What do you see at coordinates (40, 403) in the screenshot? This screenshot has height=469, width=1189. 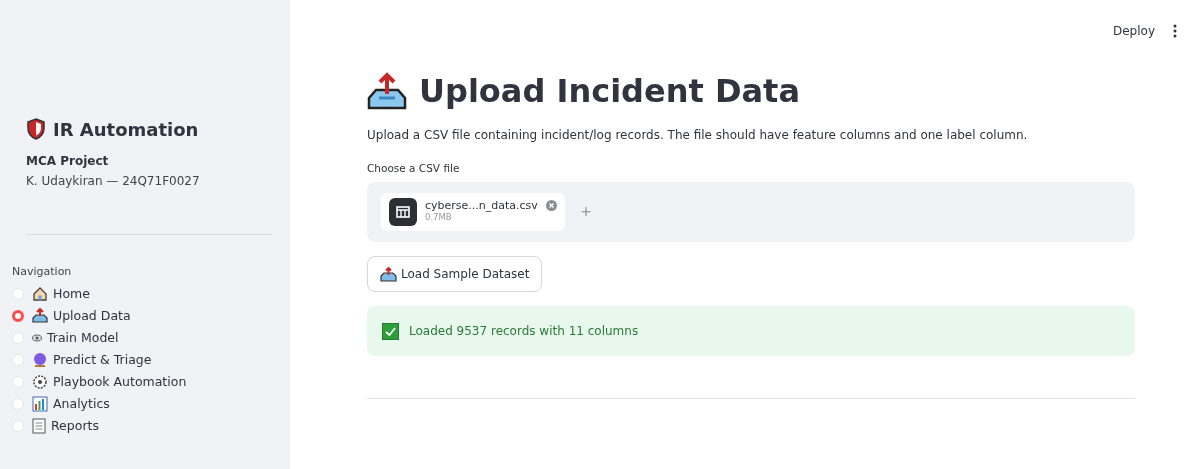 I see `bar-chart-icon` at bounding box center [40, 403].